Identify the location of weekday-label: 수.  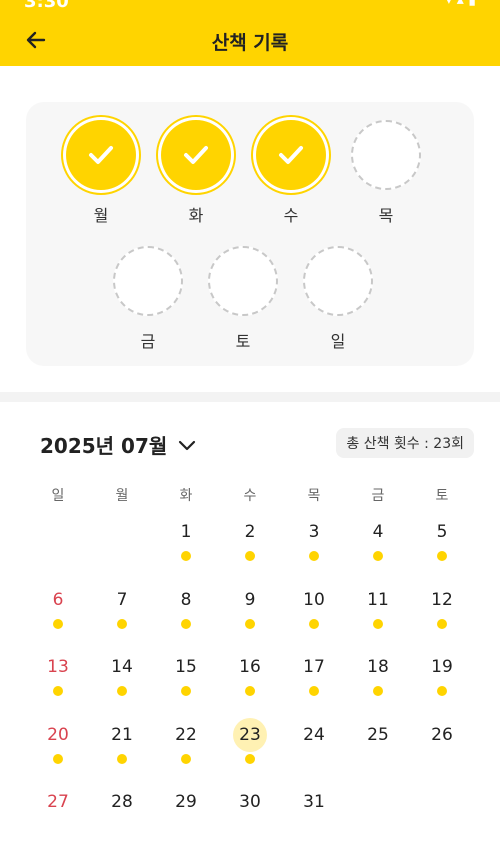
(250, 496).